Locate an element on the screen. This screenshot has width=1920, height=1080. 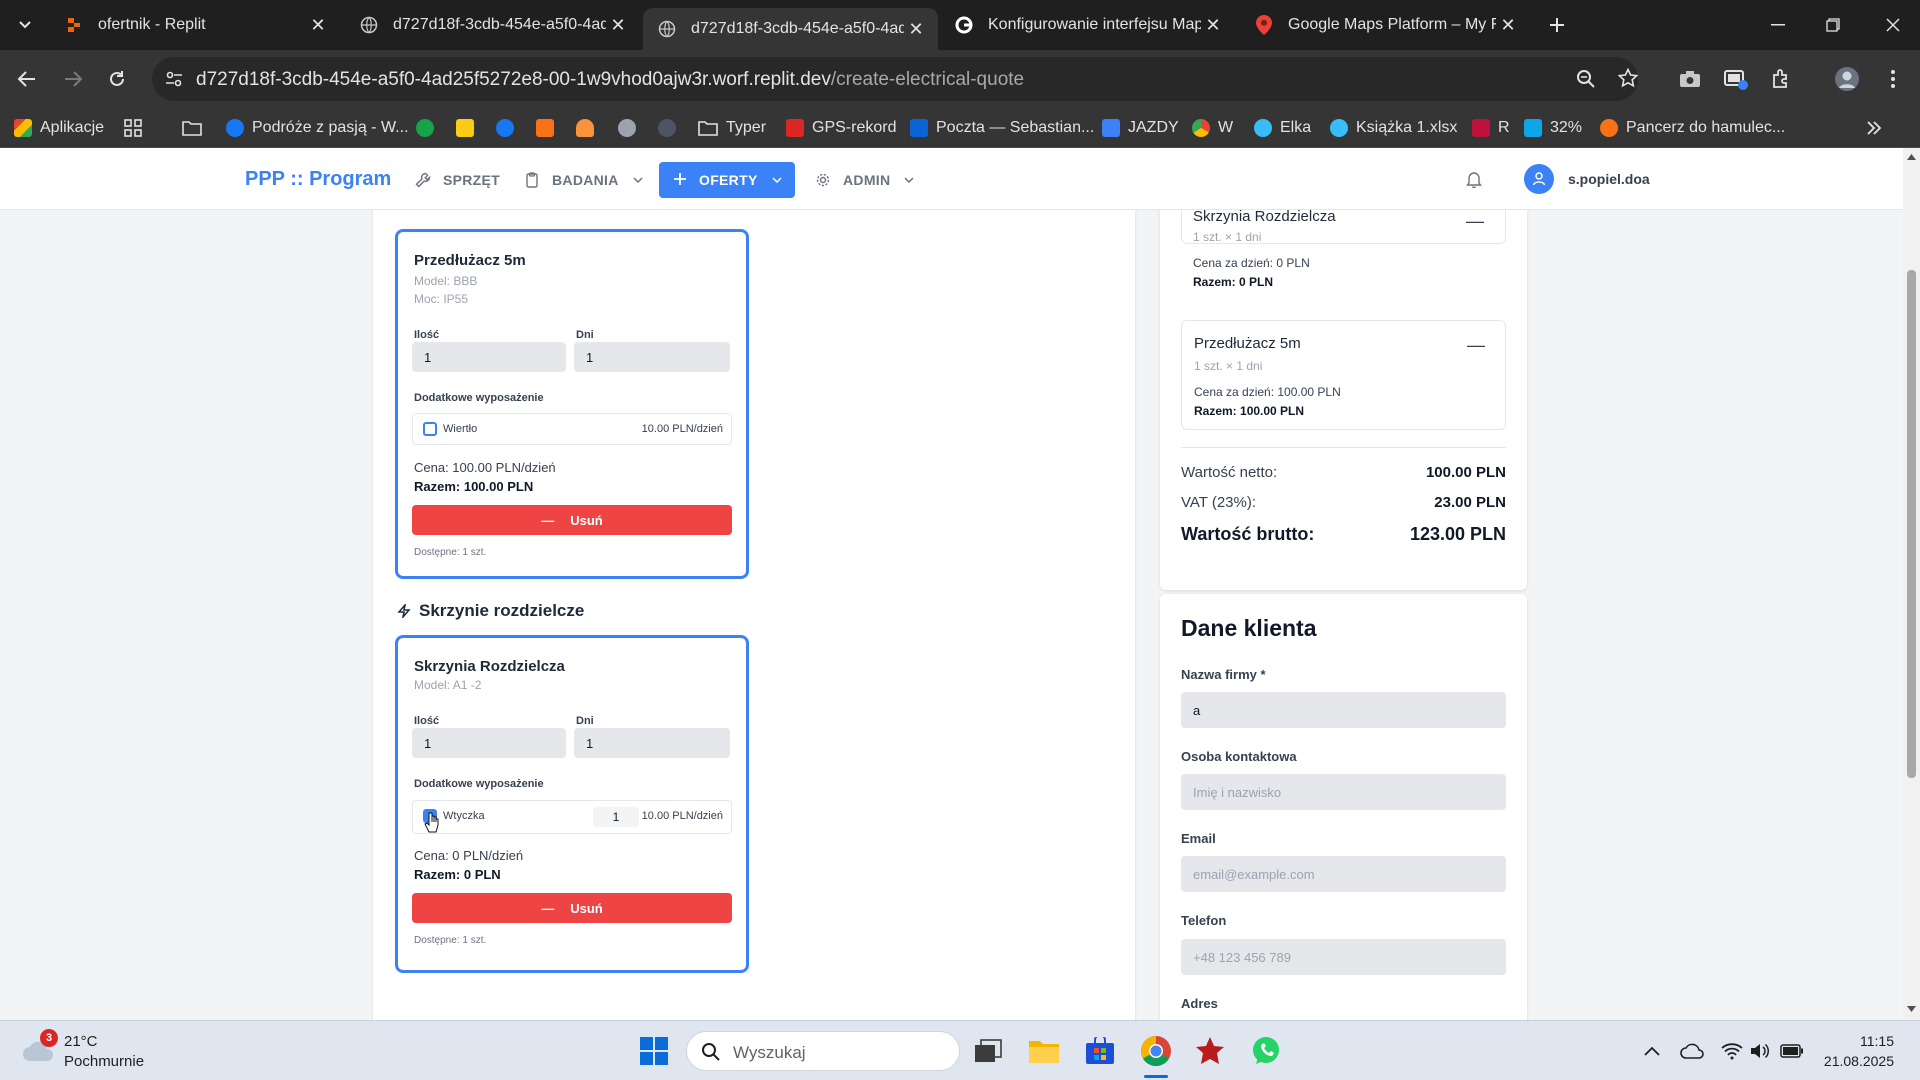
browser-tab: Google Maps Platform – My Fir ✕ is located at coordinates (1385, 25).